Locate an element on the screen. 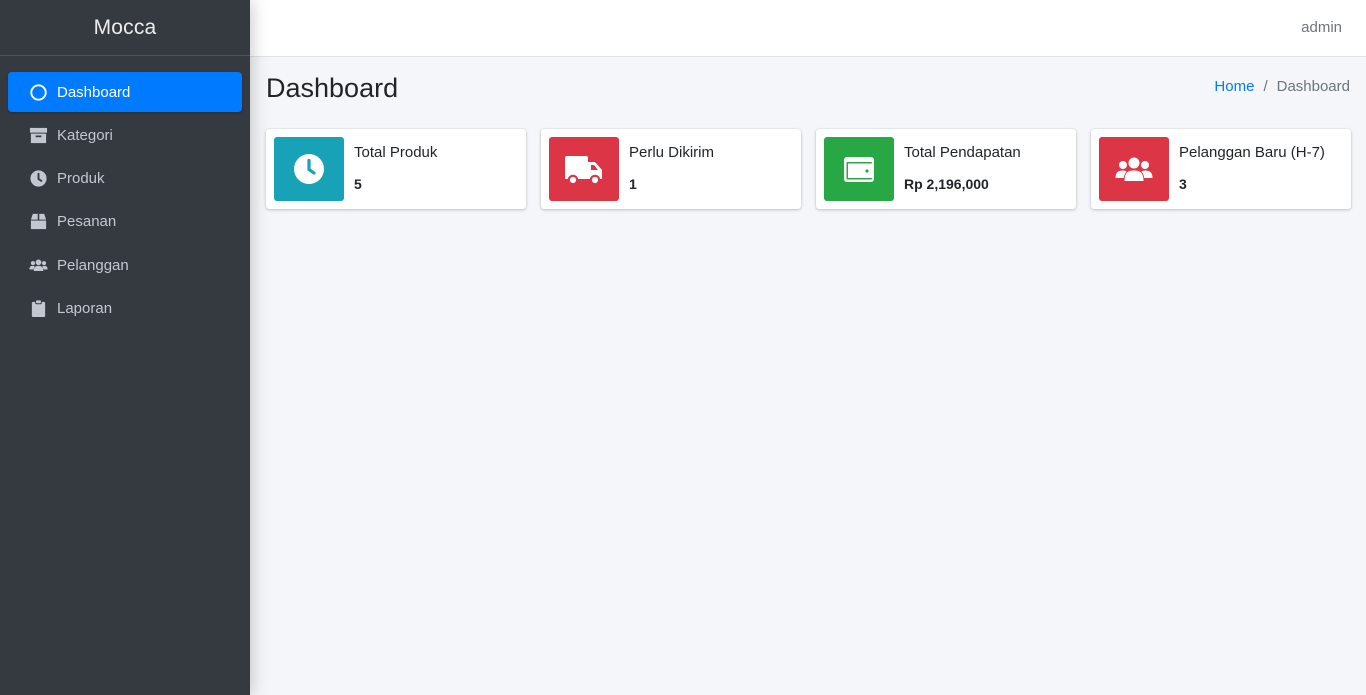 The image size is (1366, 695). sidebar-item-pelanggan: Pelanggan is located at coordinates (125, 265).